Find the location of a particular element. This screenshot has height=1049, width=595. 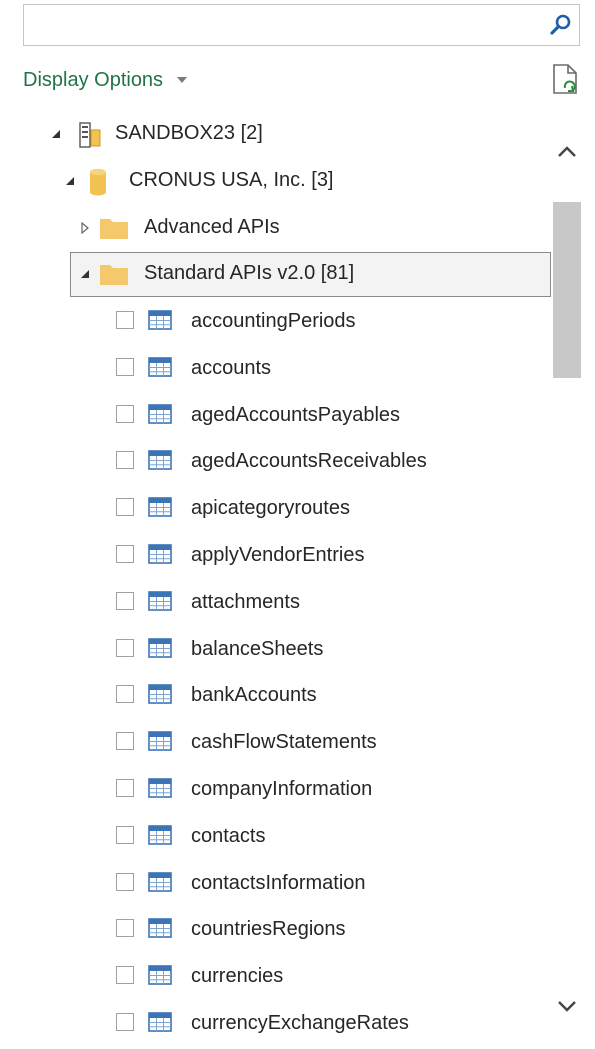

search-box is located at coordinates (301, 25).